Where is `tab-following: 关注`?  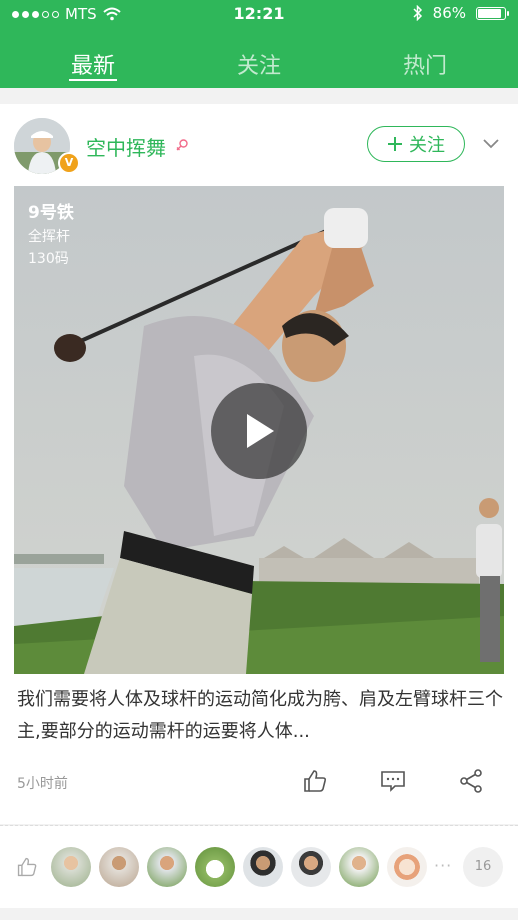 tab-following: 关注 is located at coordinates (259, 64).